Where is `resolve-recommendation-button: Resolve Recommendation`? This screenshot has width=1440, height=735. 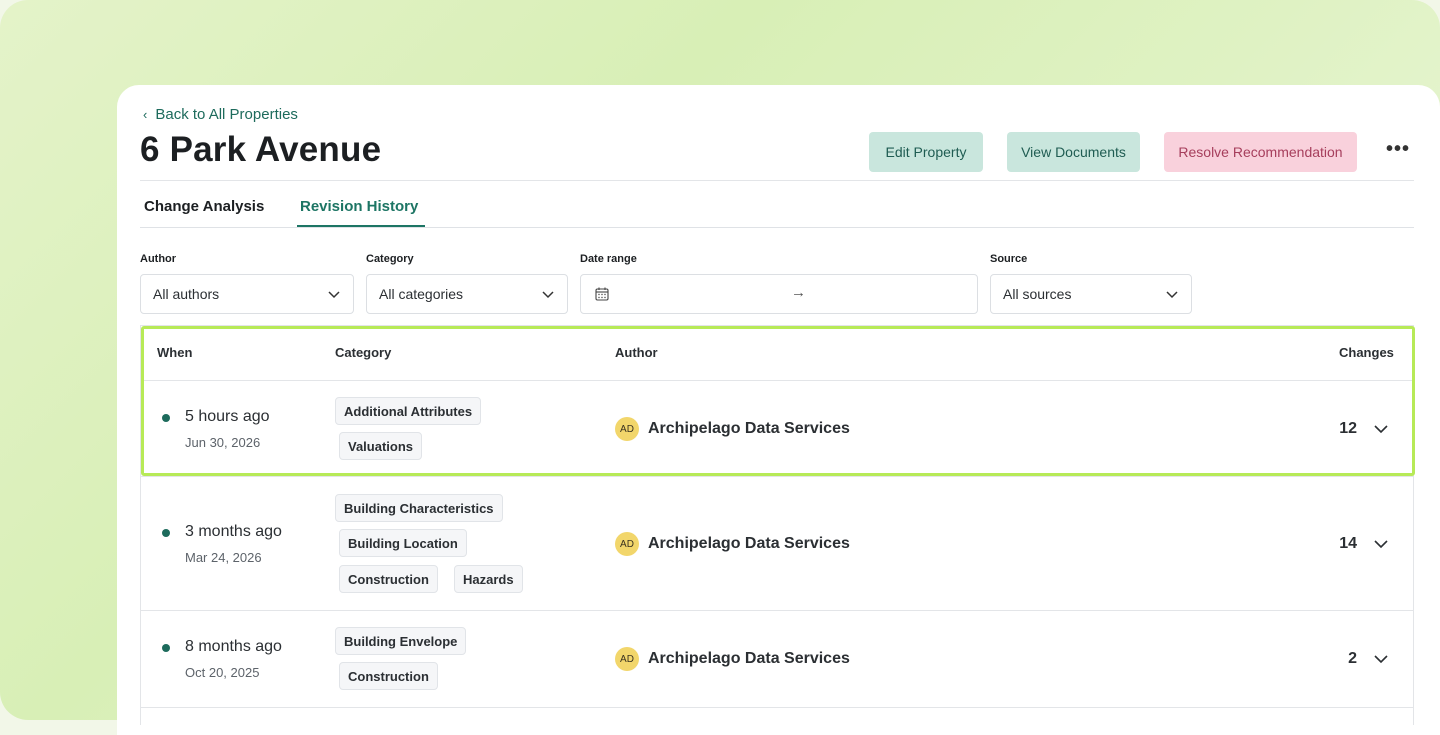
resolve-recommendation-button: Resolve Recommendation is located at coordinates (1260, 152).